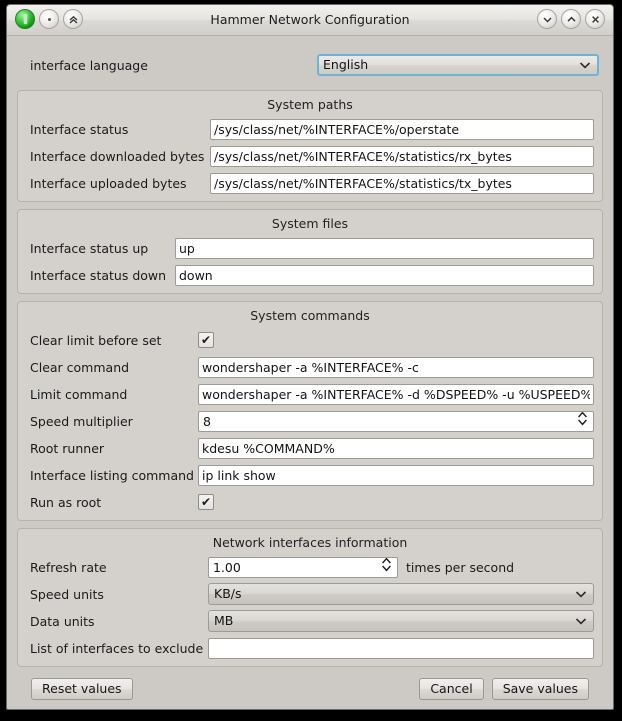 The height and width of the screenshot is (721, 622). What do you see at coordinates (310, 223) in the screenshot?
I see `system-files-title: System files` at bounding box center [310, 223].